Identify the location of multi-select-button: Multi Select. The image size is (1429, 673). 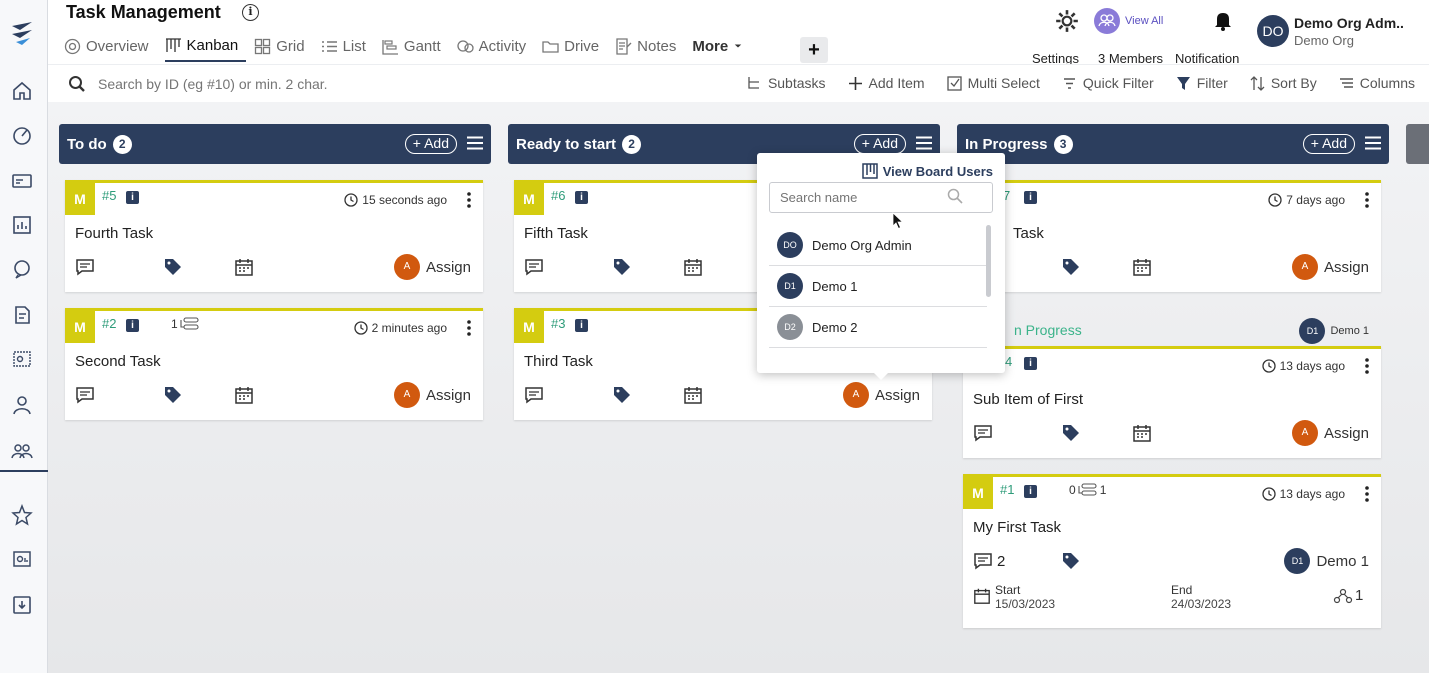
(993, 83).